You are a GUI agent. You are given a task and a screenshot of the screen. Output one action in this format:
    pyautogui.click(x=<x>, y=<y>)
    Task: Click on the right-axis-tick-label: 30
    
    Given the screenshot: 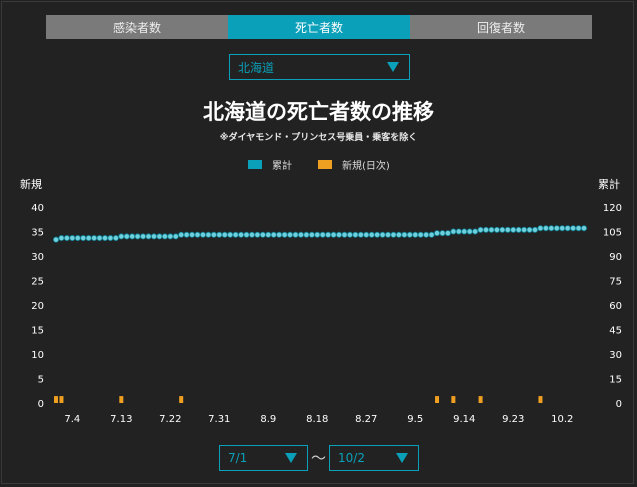 What is the action you would take?
    pyautogui.click(x=615, y=355)
    